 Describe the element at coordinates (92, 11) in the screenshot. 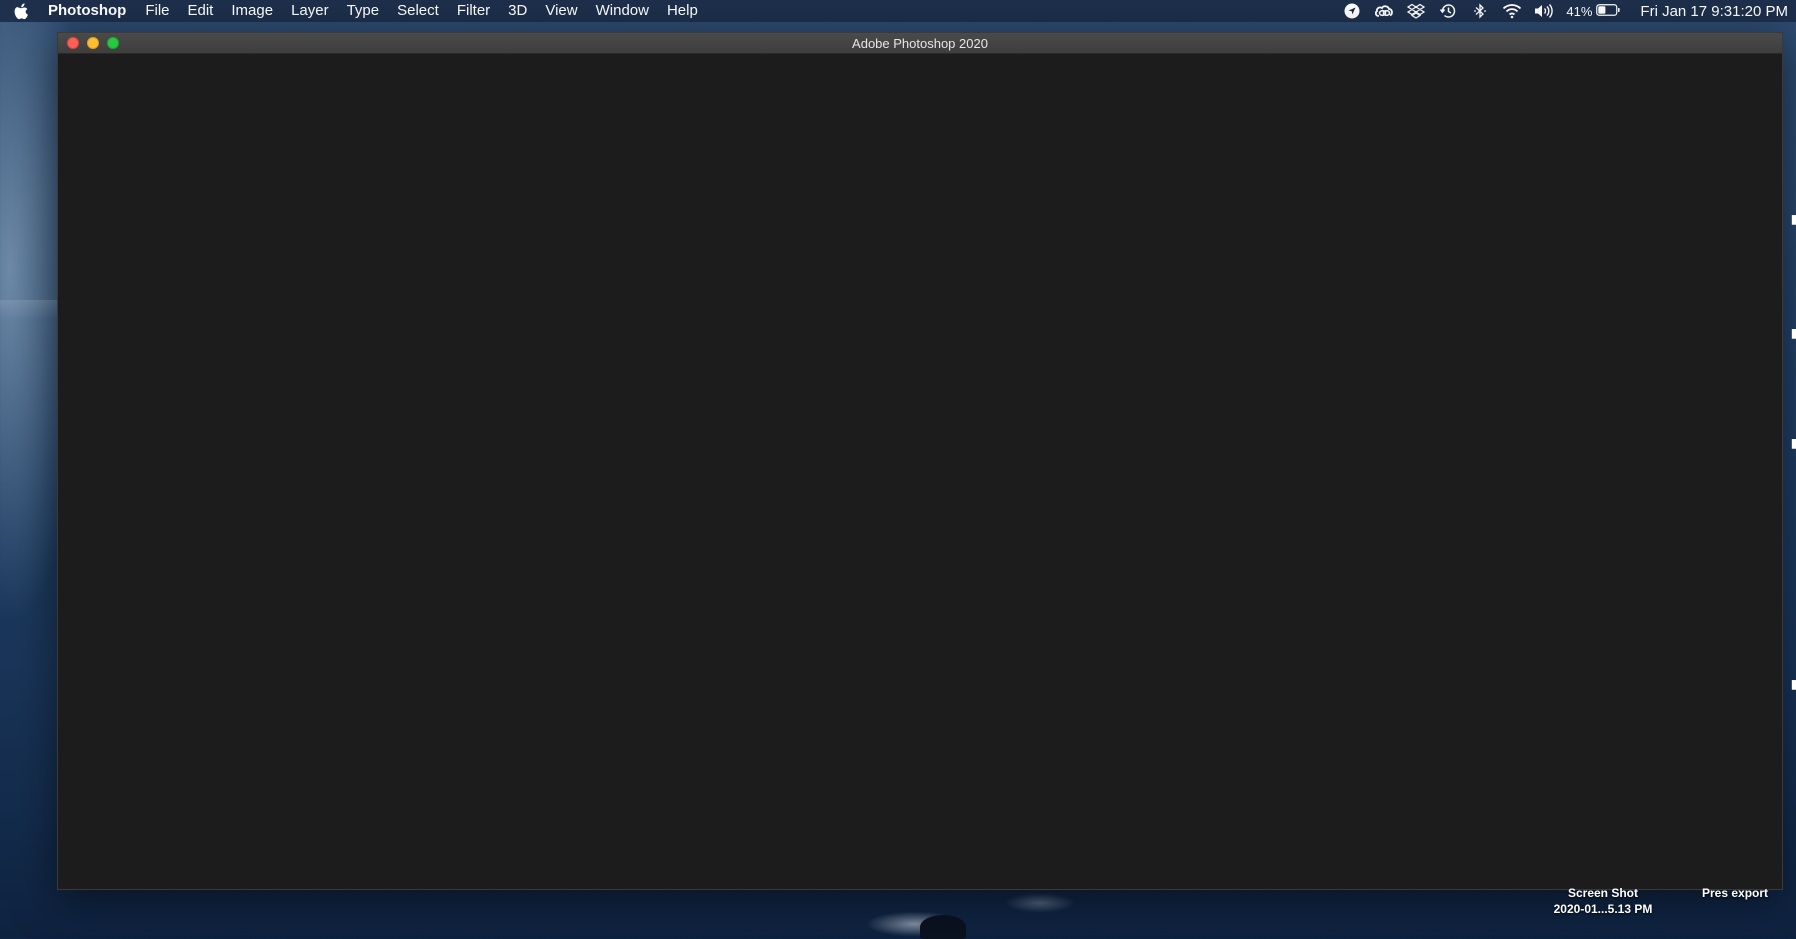

I see `menu-app-name: Photoshop` at that location.